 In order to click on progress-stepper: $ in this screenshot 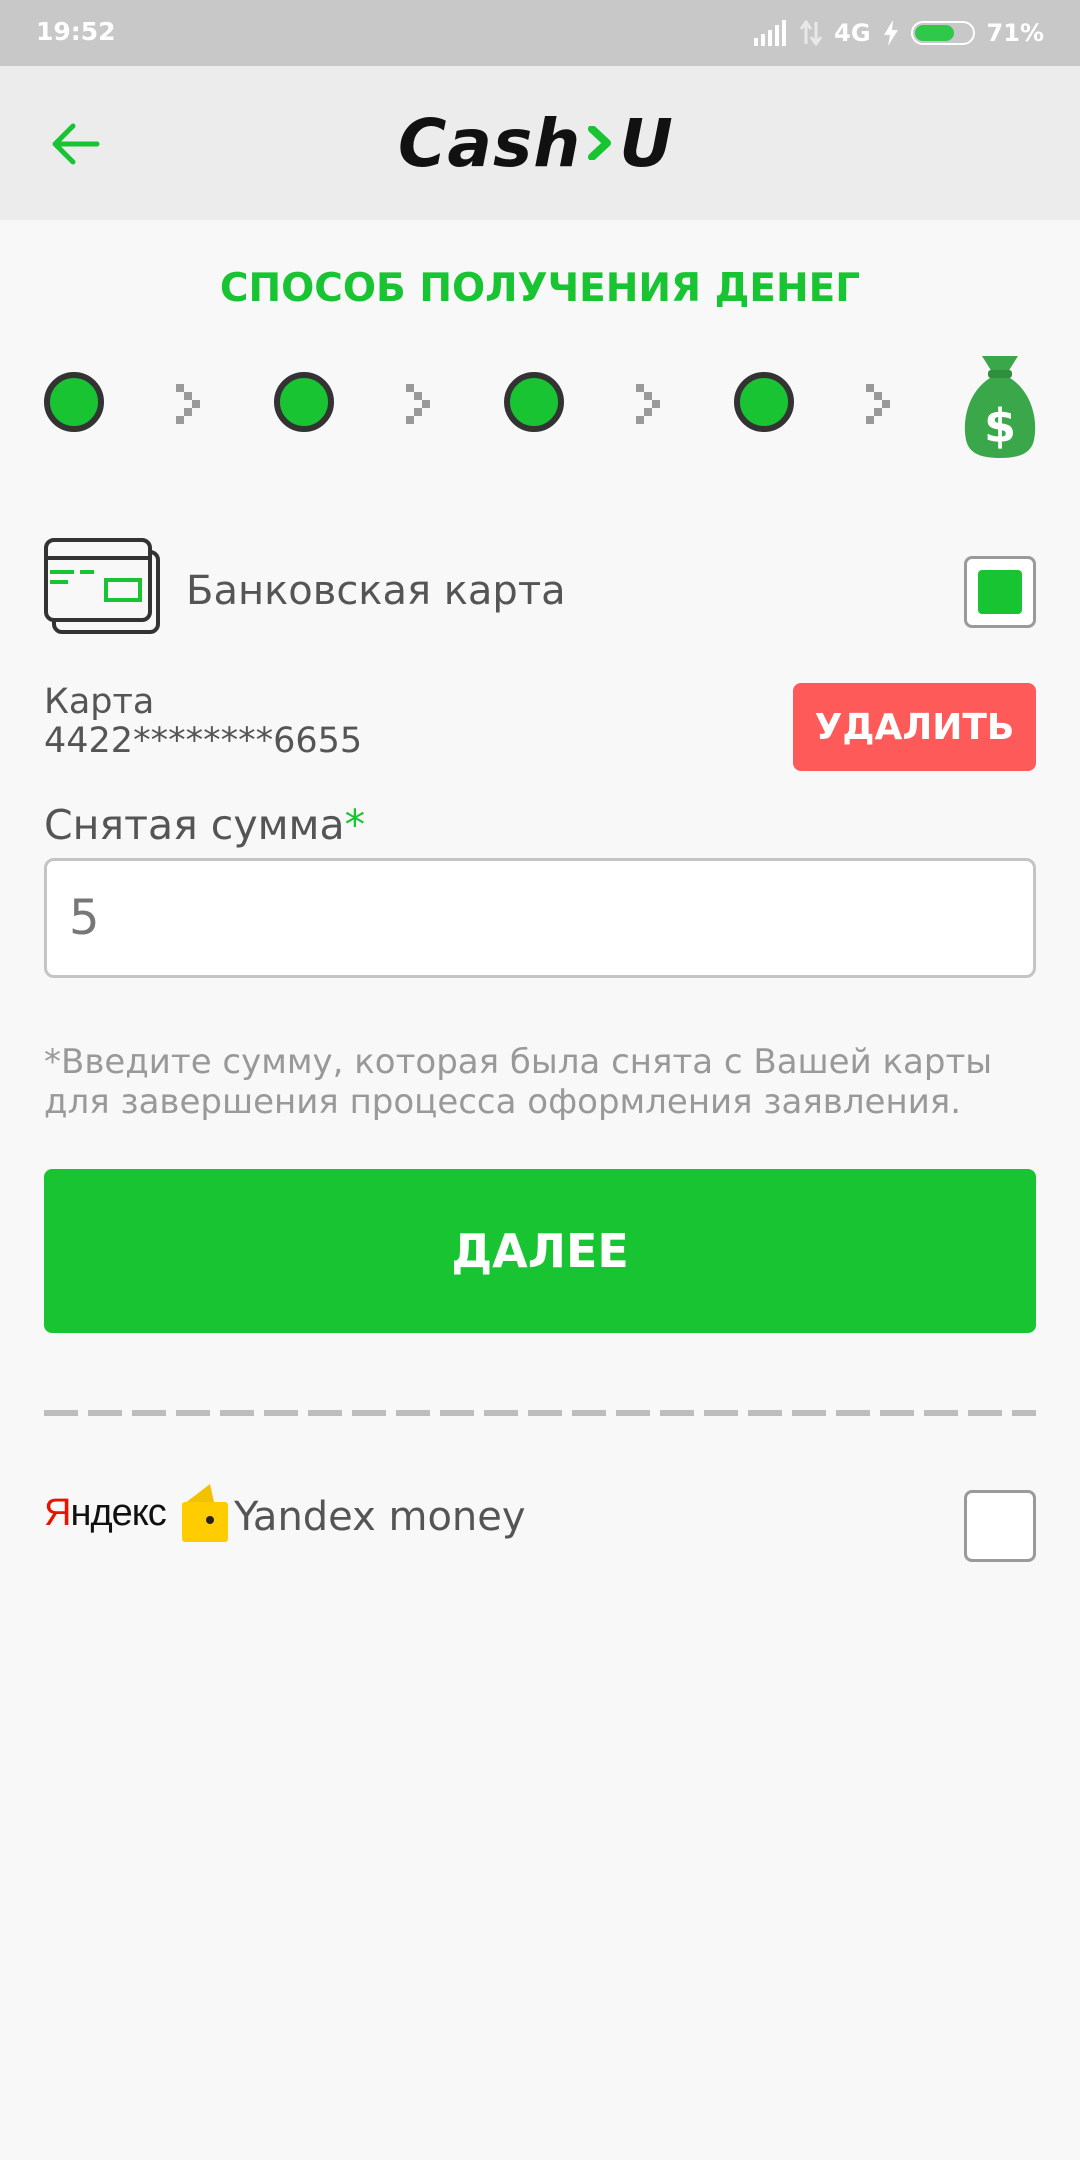, I will do `click(540, 405)`.